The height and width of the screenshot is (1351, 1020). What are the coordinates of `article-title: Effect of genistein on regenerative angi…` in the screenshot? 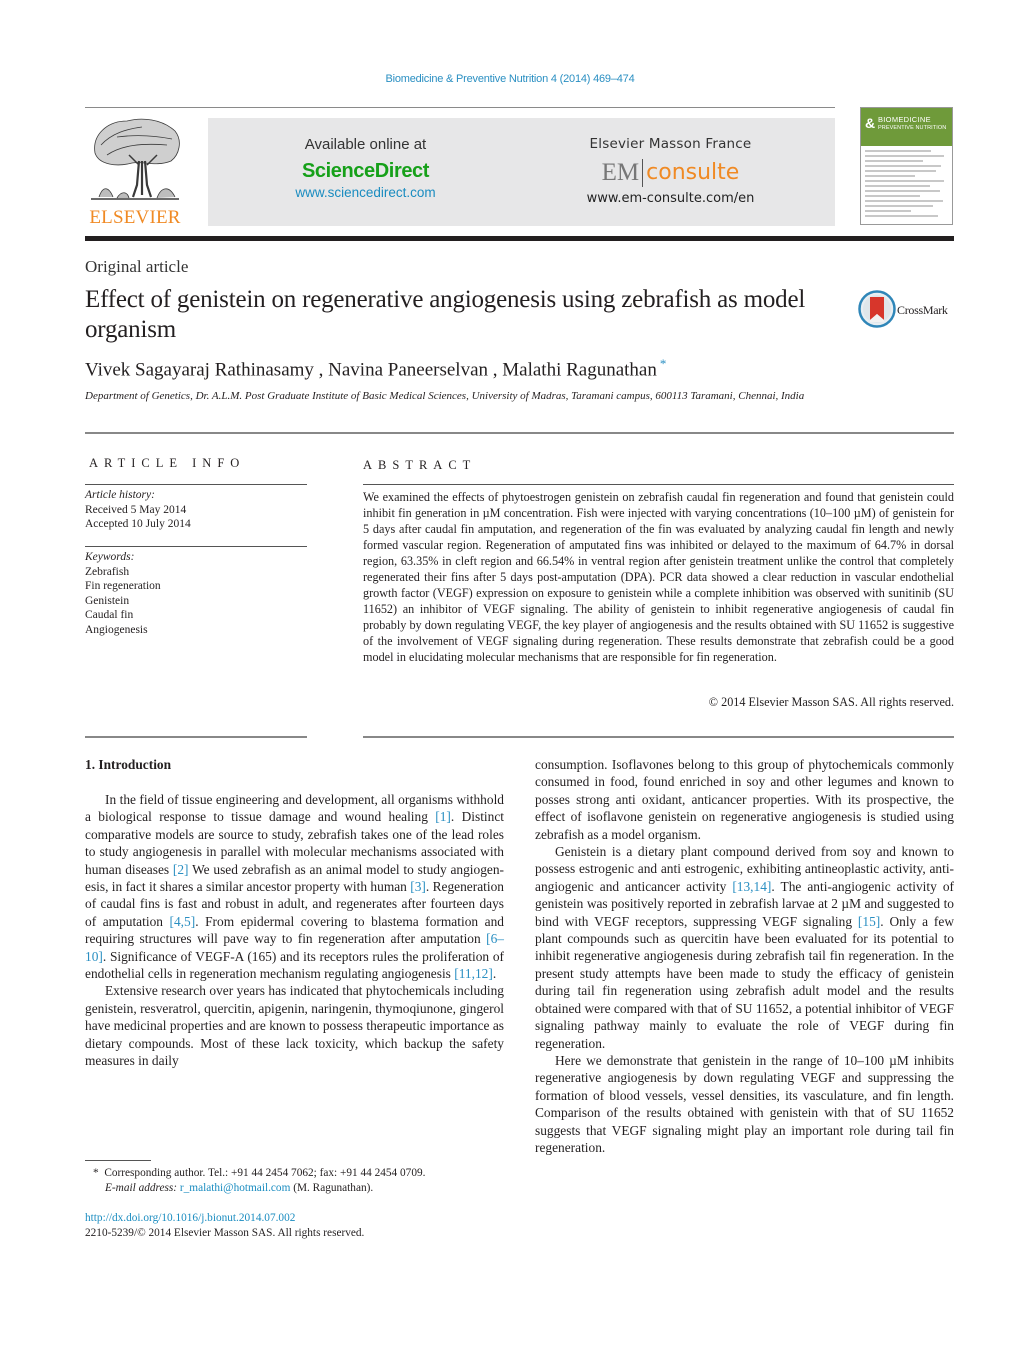 It's located at (445, 314).